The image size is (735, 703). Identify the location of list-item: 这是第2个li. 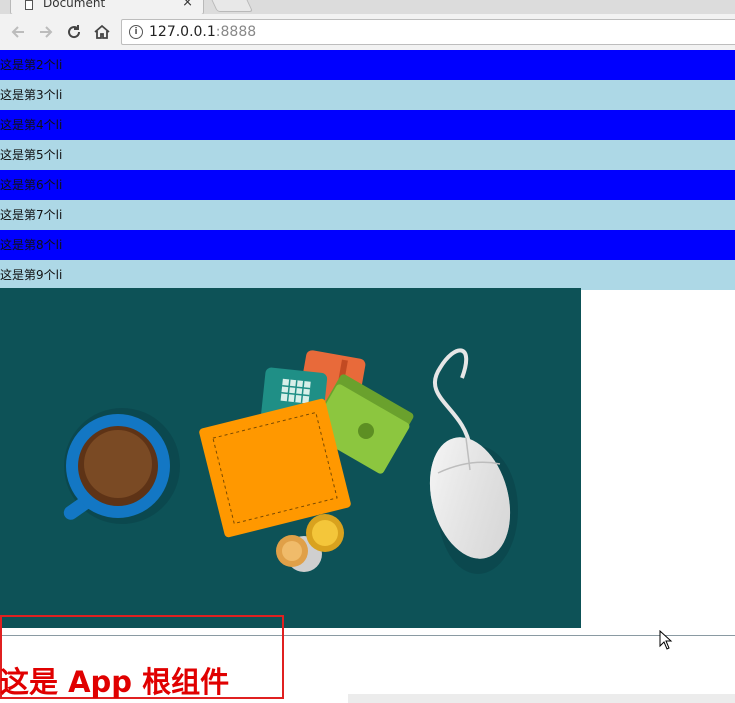
(367, 65).